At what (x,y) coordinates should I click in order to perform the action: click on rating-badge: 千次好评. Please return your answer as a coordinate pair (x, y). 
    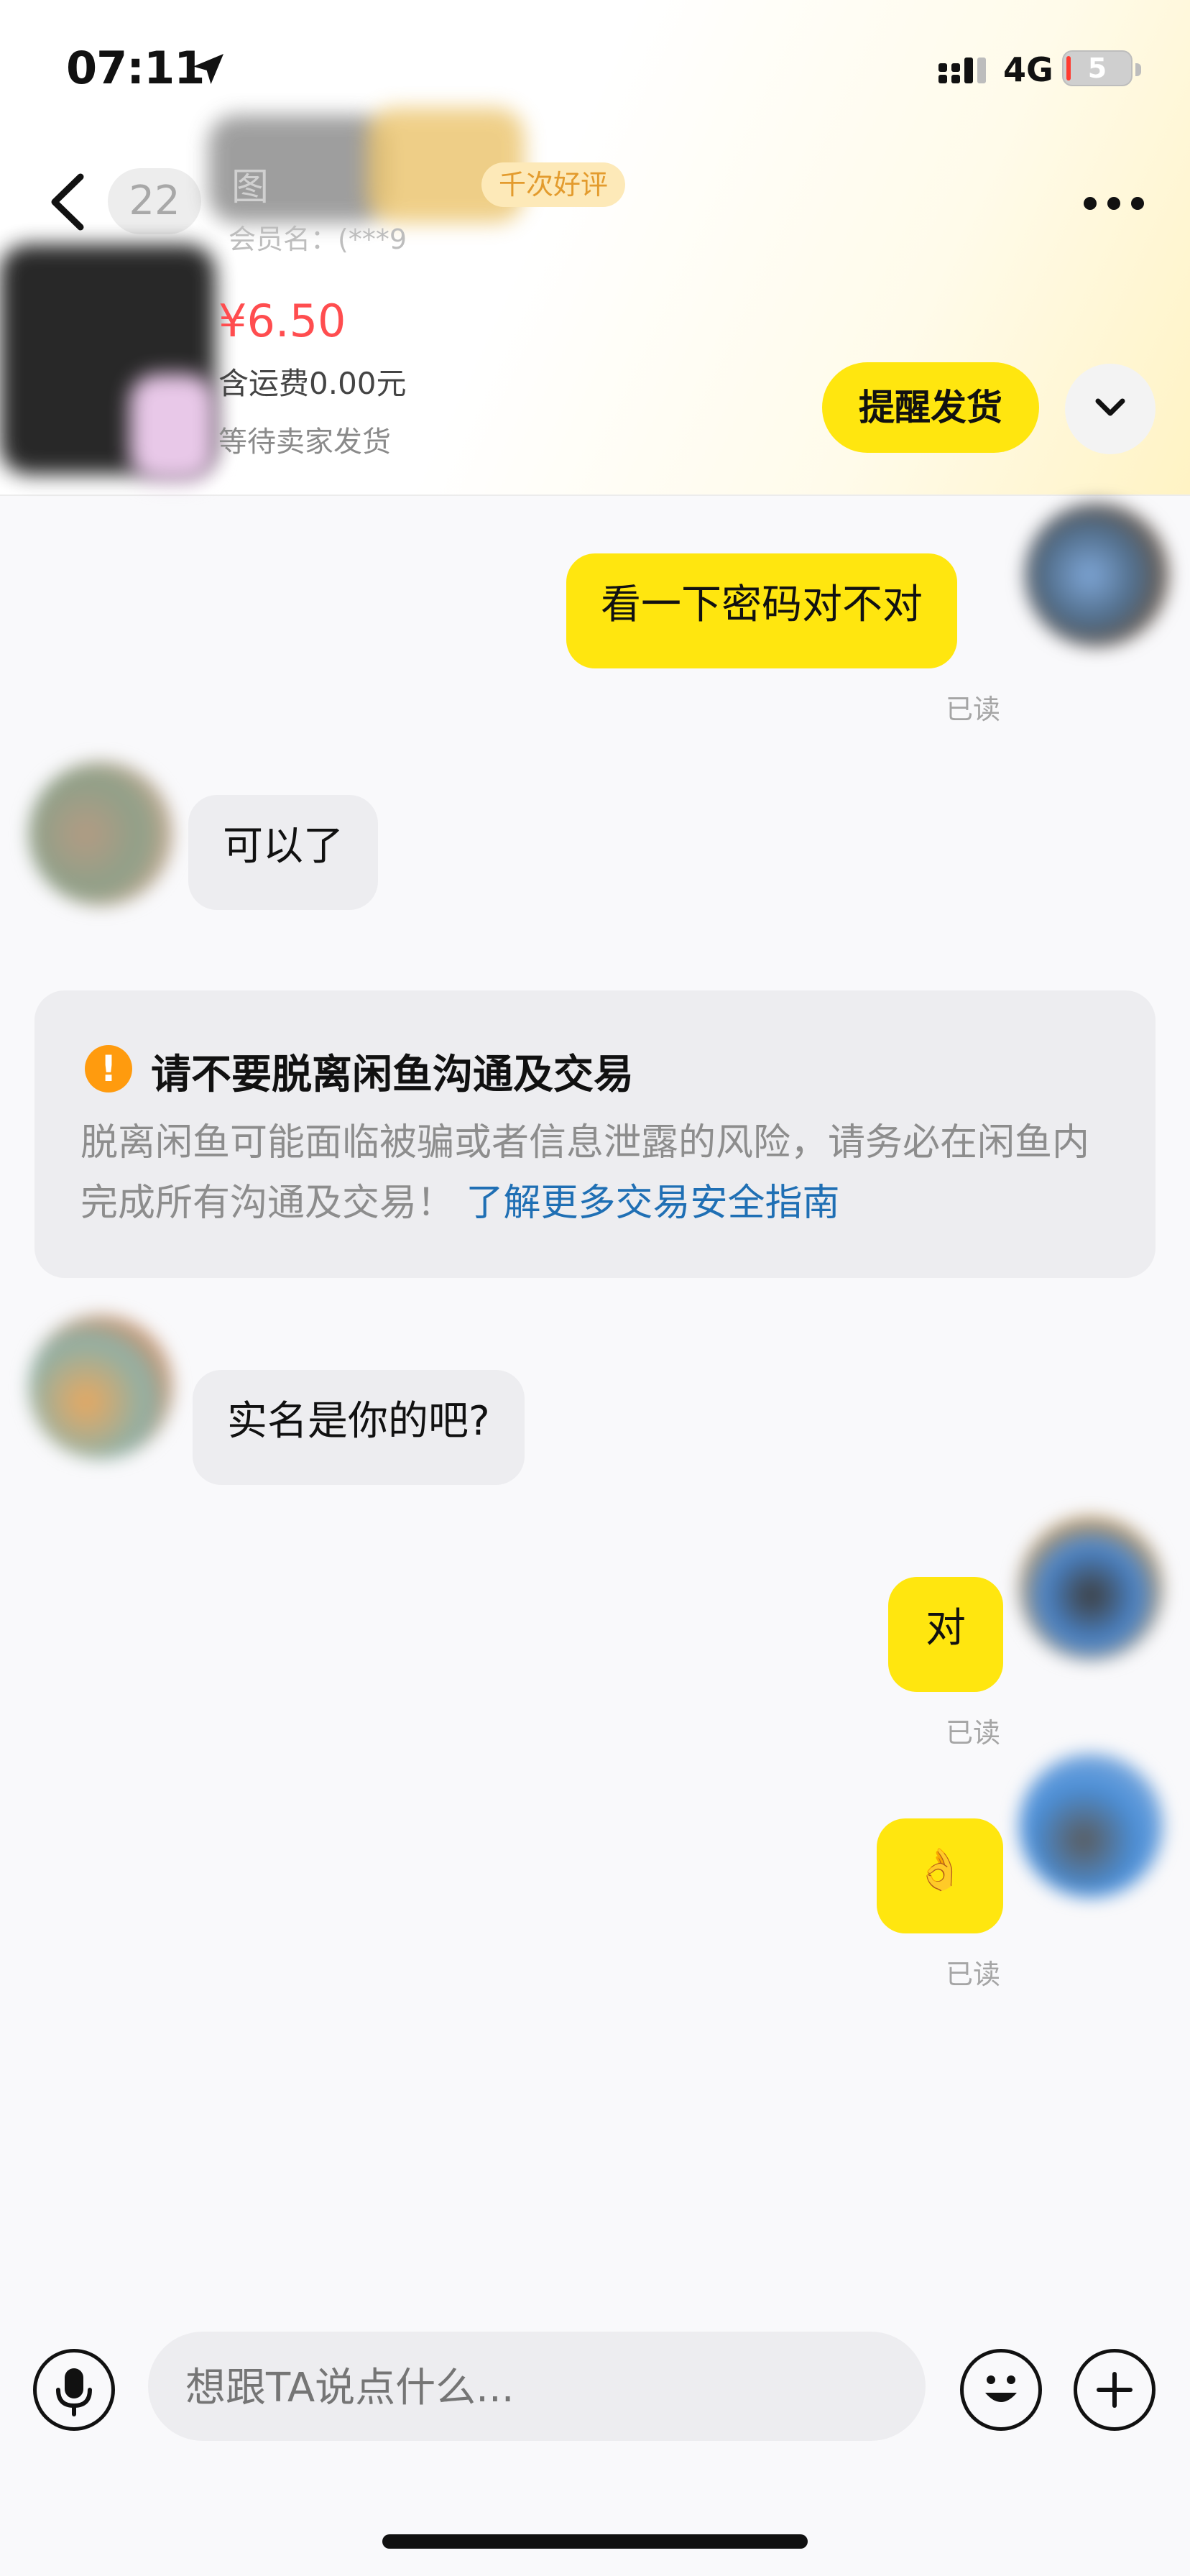
    Looking at the image, I should click on (553, 184).